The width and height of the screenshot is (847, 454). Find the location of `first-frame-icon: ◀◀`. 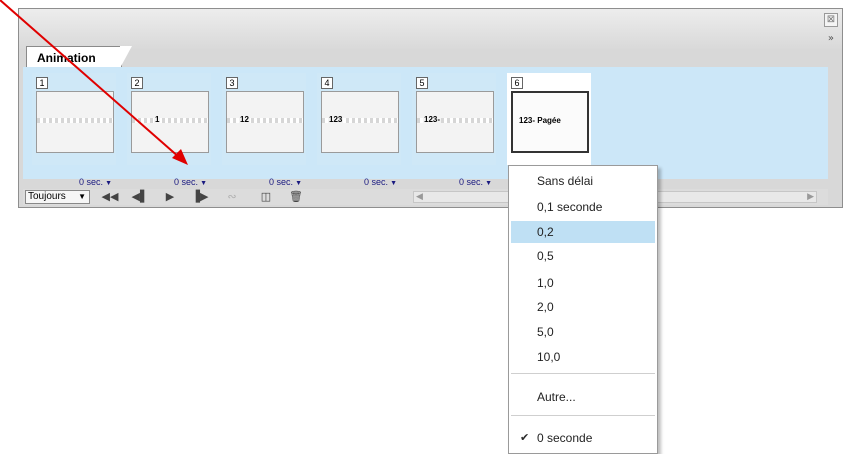

first-frame-icon: ◀◀ is located at coordinates (110, 197).